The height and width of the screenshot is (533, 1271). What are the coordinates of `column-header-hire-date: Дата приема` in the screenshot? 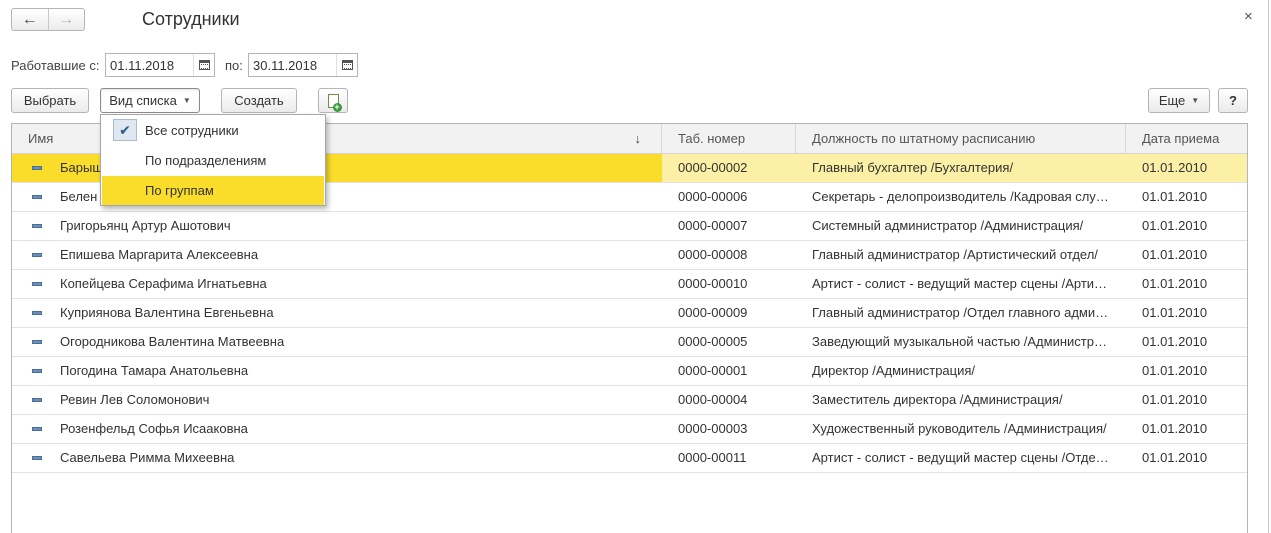 It's located at (1186, 138).